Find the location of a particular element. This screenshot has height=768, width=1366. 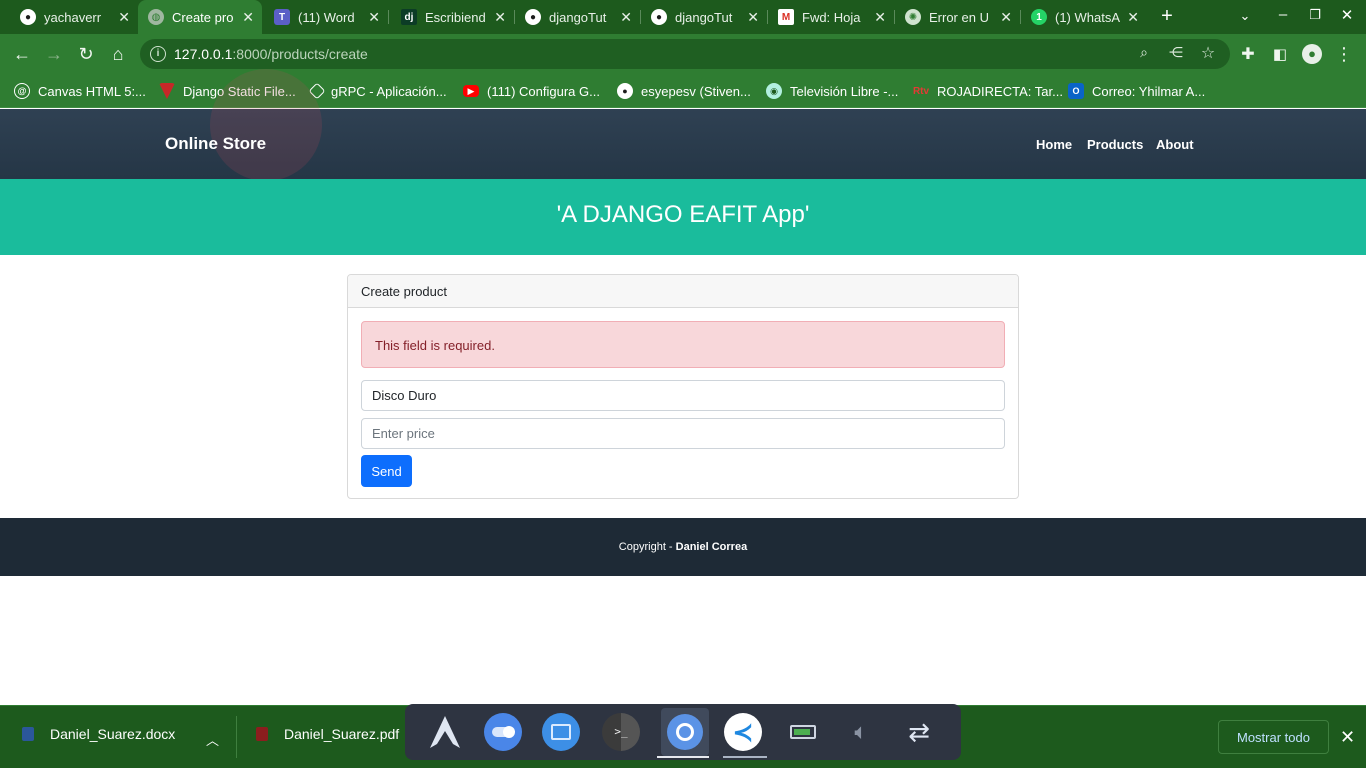

tab-title: djangoTut is located at coordinates (704, 17).